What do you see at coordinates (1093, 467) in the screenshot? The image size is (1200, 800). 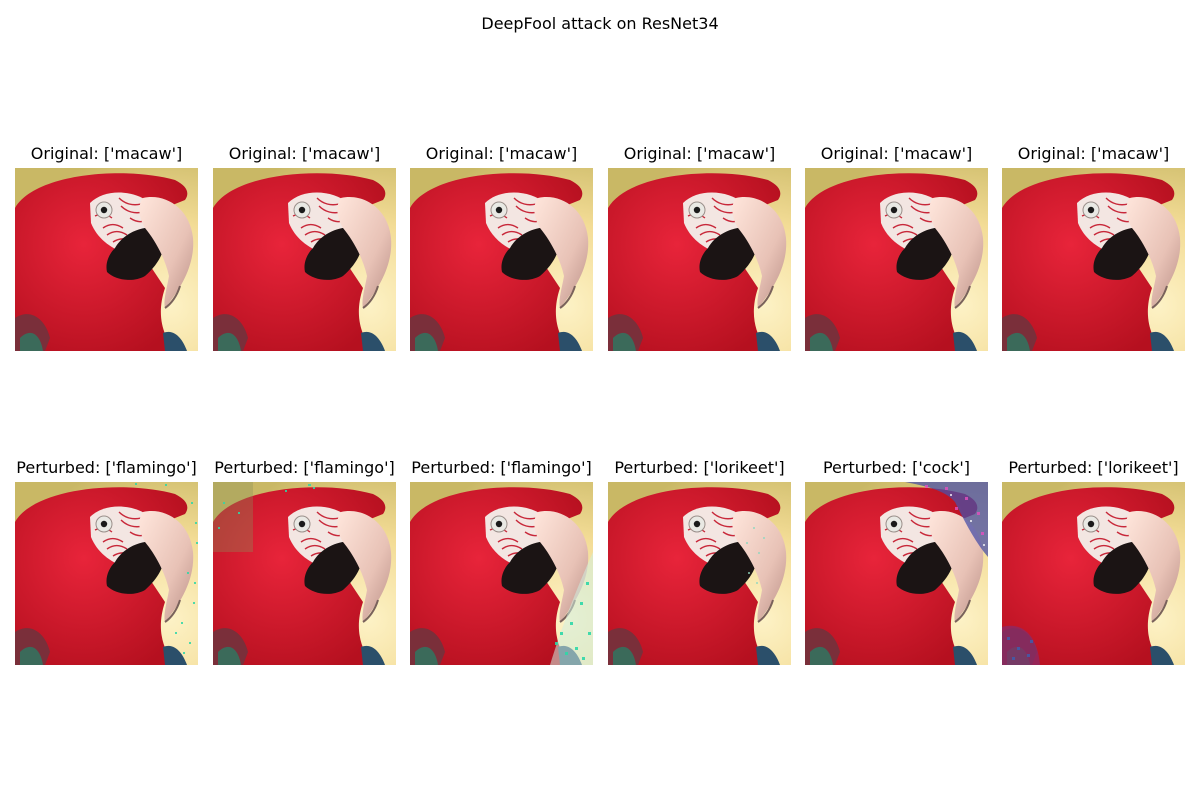 I see `panel-title: Perturbed: ['lorikeet']` at bounding box center [1093, 467].